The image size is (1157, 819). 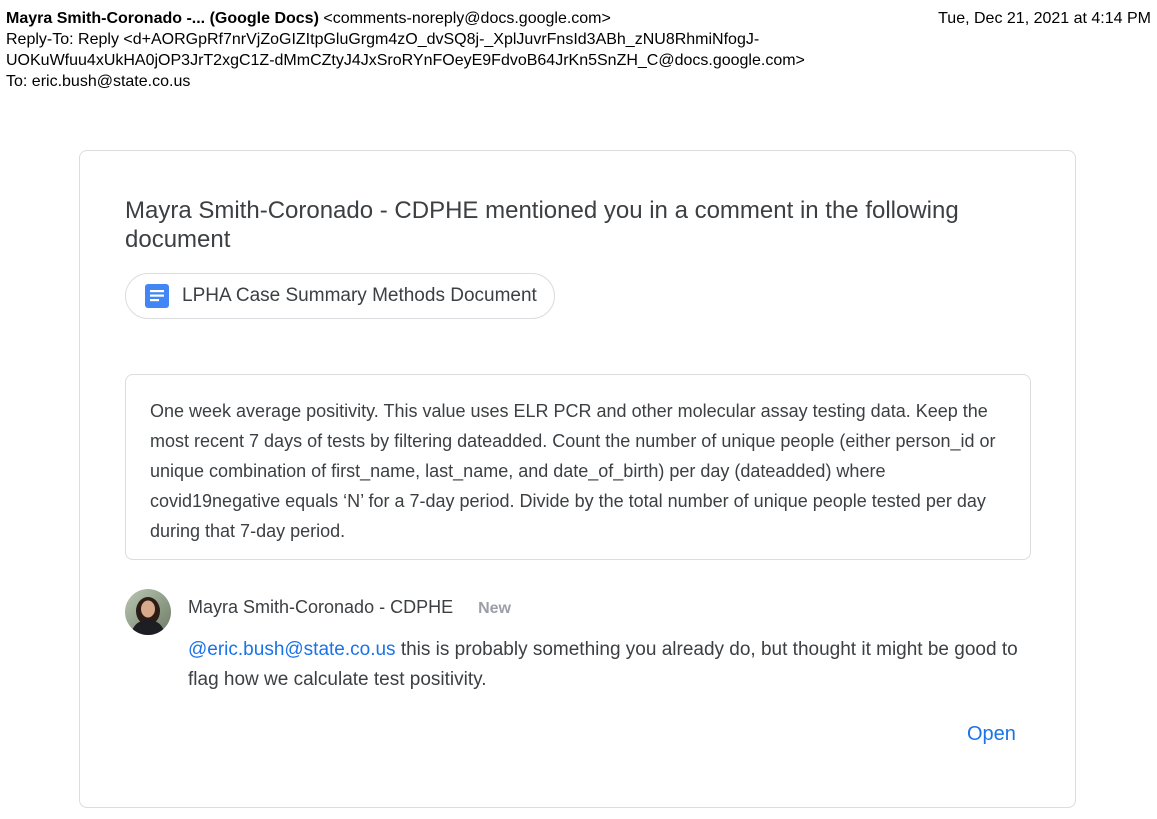 I want to click on document-chip: LPHA Case Summary Methods Document, so click(x=340, y=296).